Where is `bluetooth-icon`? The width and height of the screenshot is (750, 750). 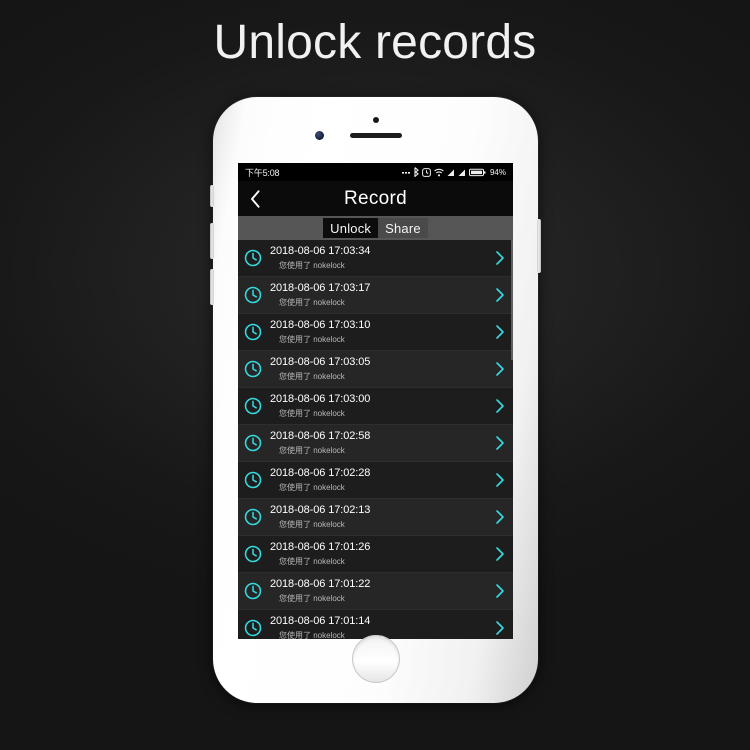 bluetooth-icon is located at coordinates (416, 172).